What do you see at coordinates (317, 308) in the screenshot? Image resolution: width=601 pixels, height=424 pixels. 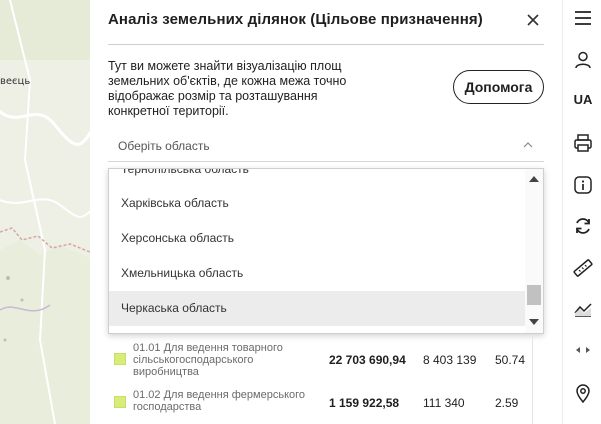 I see `region-option-highlighted: Черкаська область` at bounding box center [317, 308].